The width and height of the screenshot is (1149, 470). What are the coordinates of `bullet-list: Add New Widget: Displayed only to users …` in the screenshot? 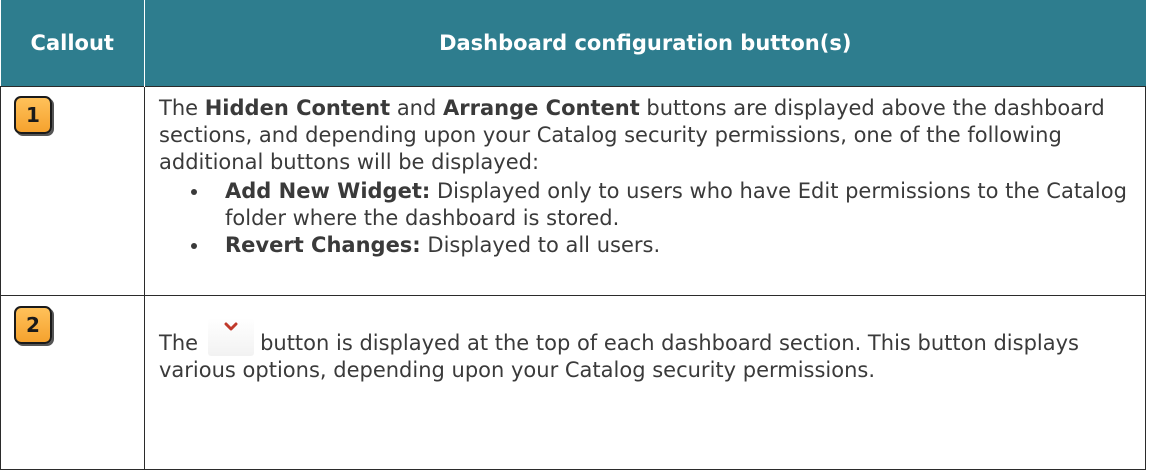 It's located at (645, 218).